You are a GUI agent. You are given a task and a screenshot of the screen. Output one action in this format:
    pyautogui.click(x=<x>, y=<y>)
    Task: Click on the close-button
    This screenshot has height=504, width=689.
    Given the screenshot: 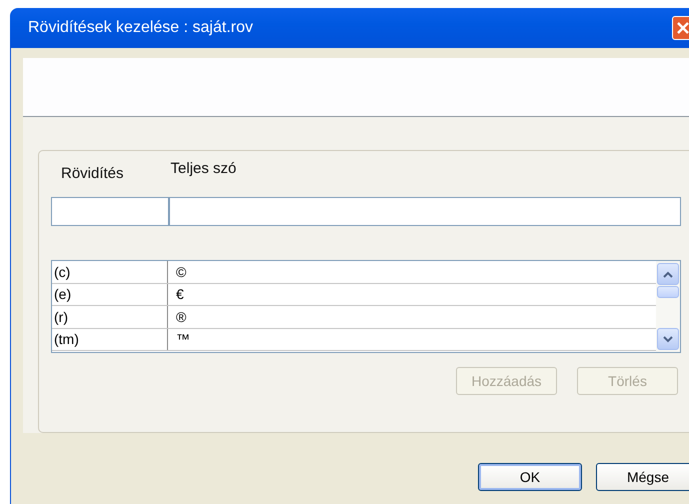 What is the action you would take?
    pyautogui.click(x=680, y=28)
    